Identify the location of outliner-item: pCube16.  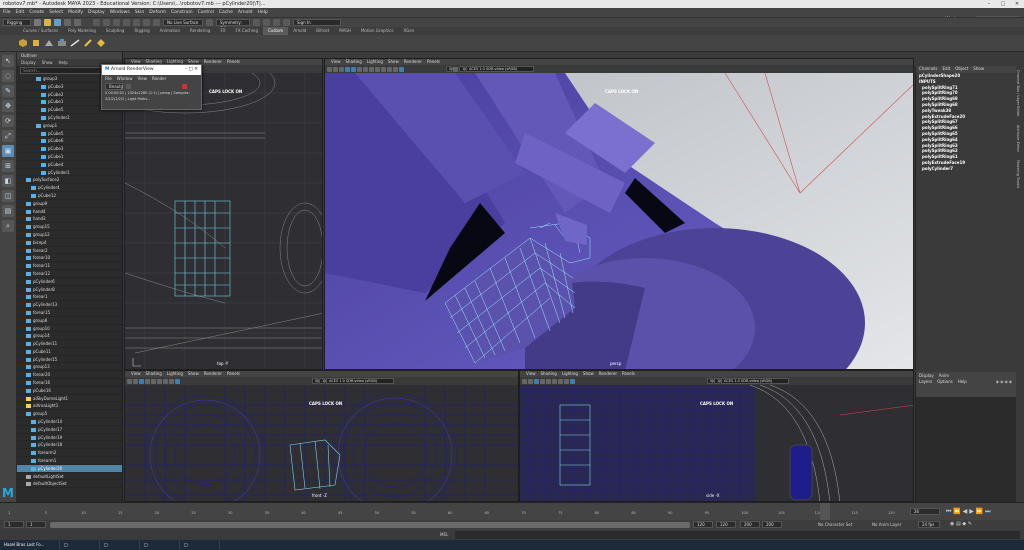
(69, 391).